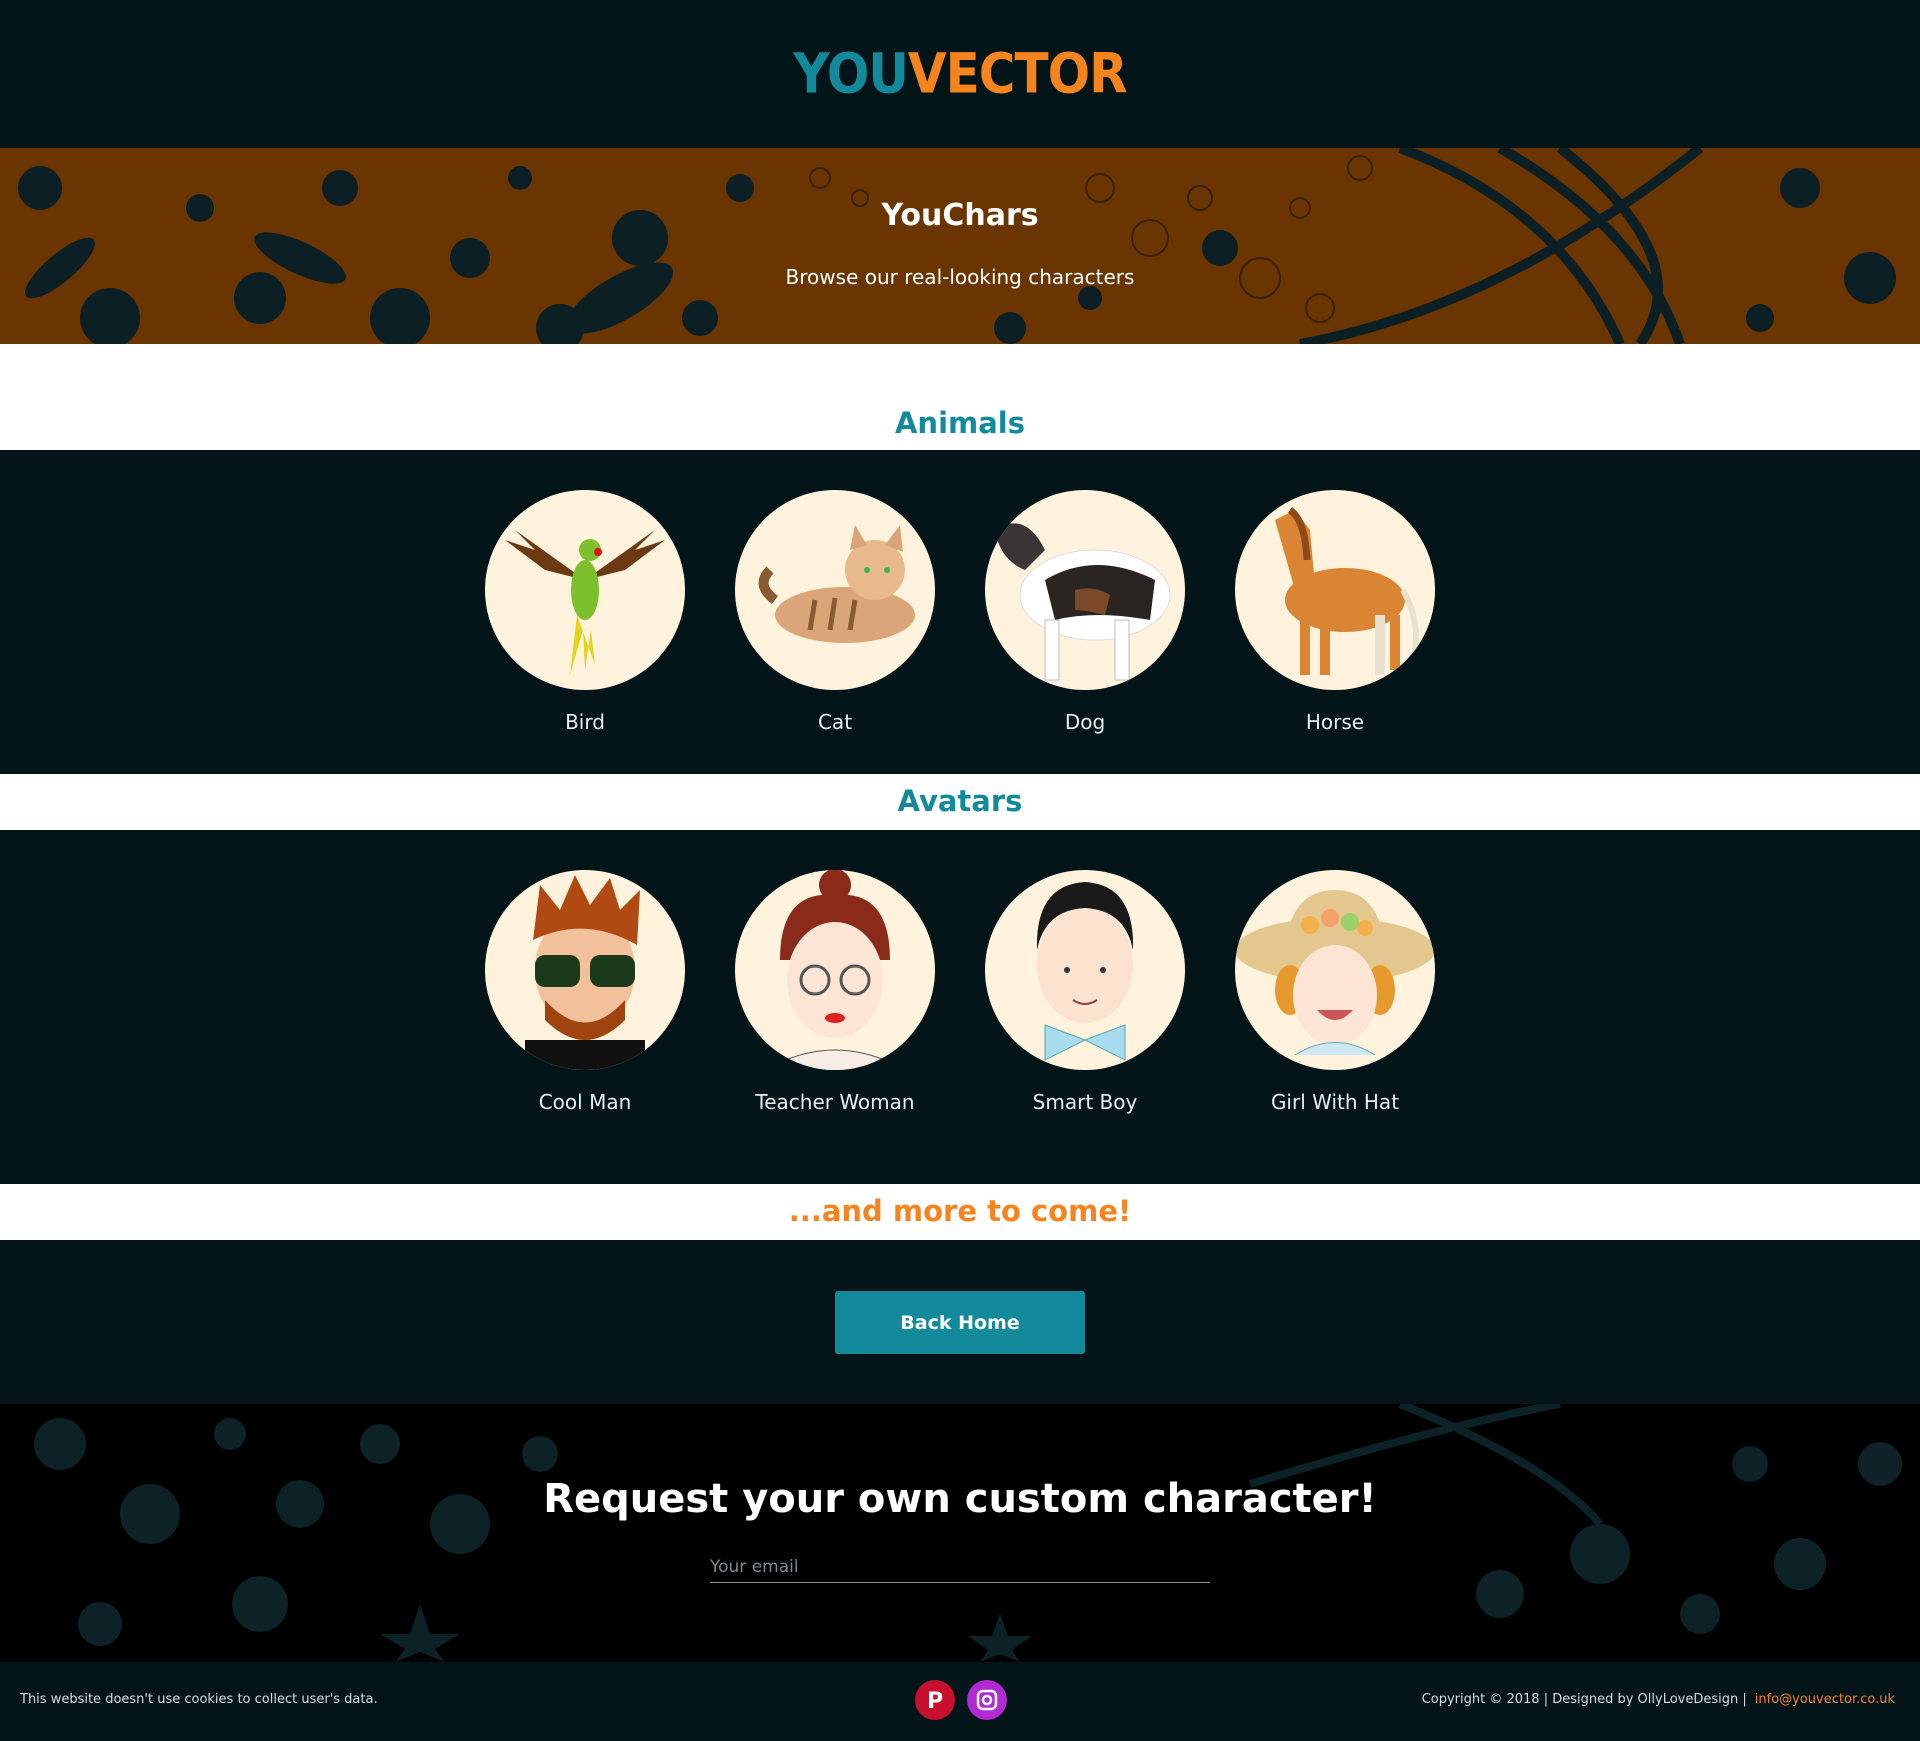 The width and height of the screenshot is (1920, 1741). What do you see at coordinates (1335, 970) in the screenshot?
I see `girl-with-hat-avatar` at bounding box center [1335, 970].